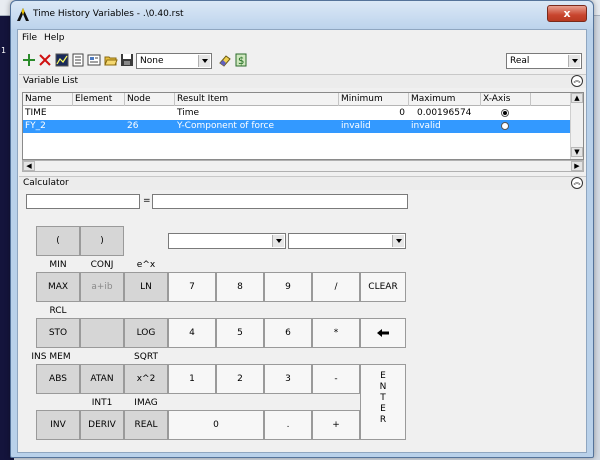 The height and width of the screenshot is (460, 600). What do you see at coordinates (58, 379) in the screenshot?
I see `abs-button: ABS` at bounding box center [58, 379].